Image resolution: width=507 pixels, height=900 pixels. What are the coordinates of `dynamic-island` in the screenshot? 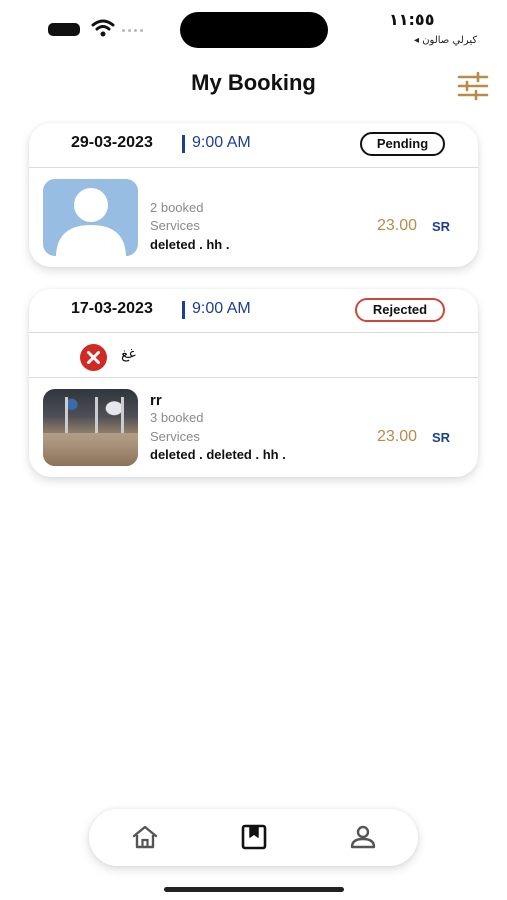 It's located at (254, 30).